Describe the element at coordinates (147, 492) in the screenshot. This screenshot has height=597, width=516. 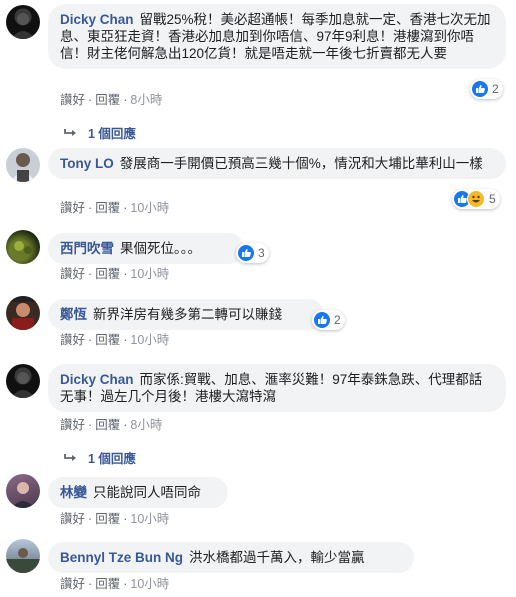
I see `comment-text: 只能說同人唔同命` at that location.